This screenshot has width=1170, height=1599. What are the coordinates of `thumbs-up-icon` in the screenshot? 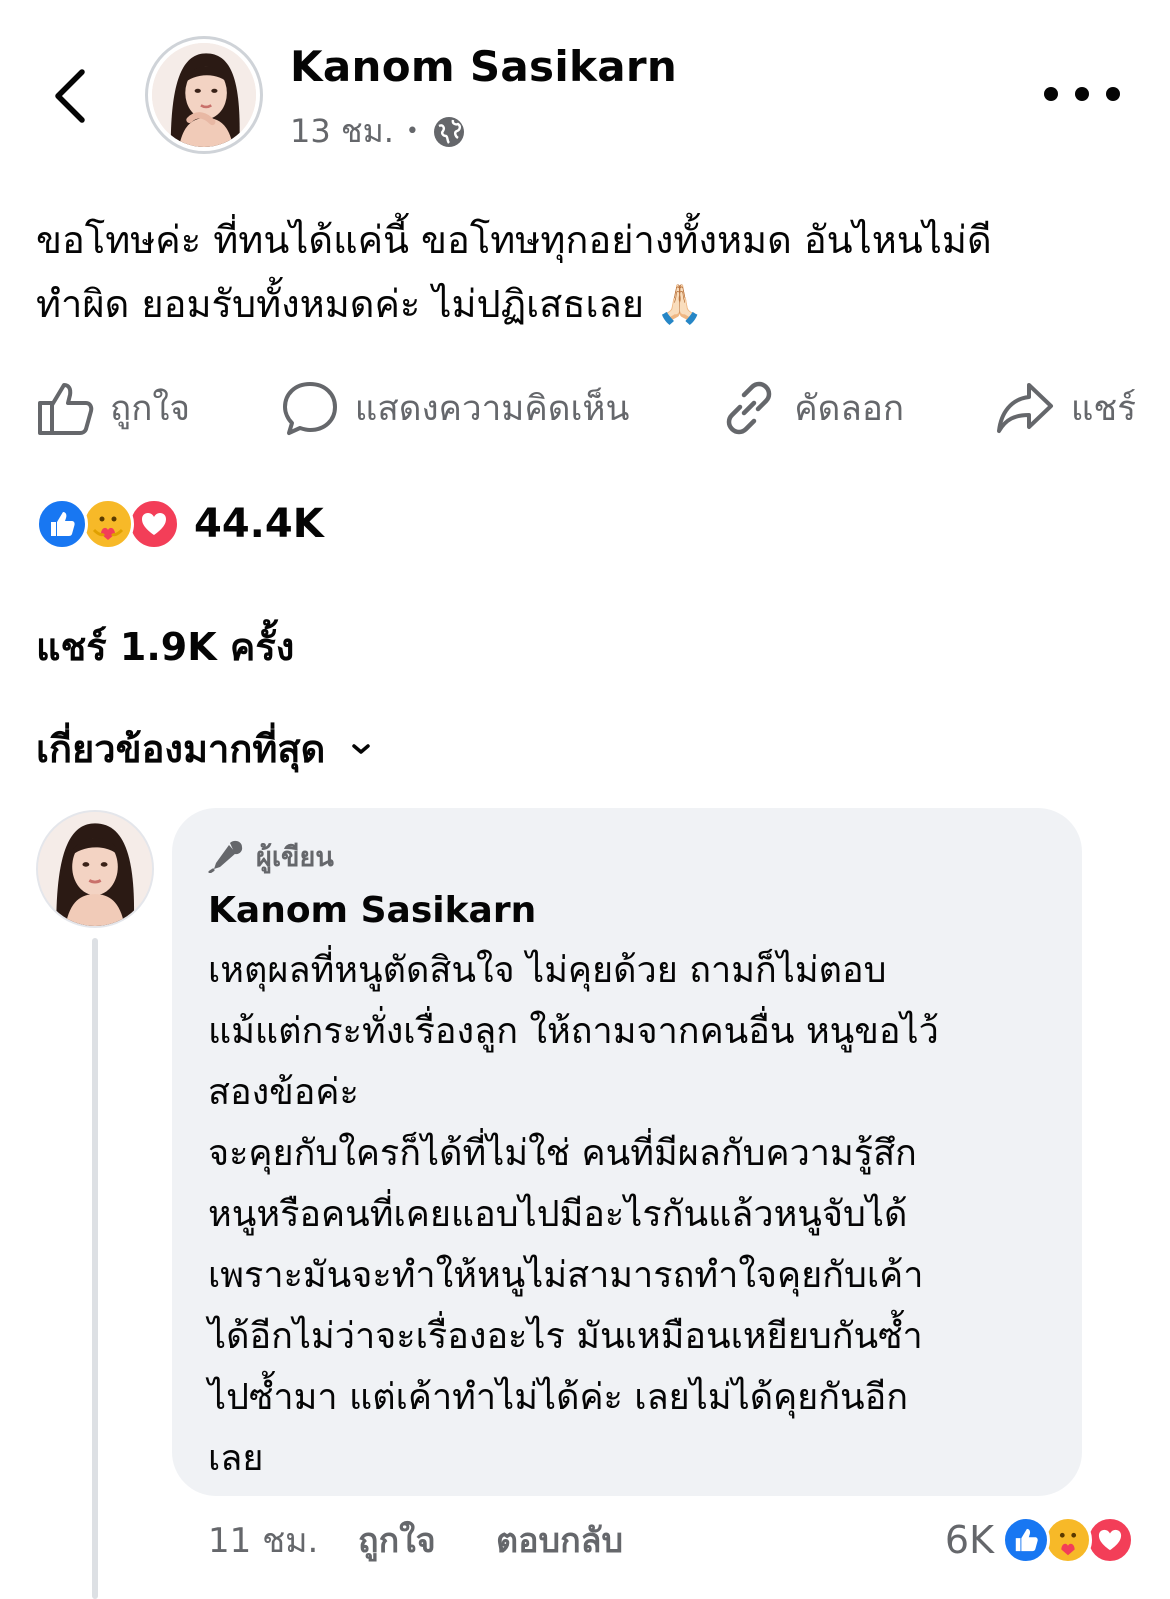 It's located at (66, 409).